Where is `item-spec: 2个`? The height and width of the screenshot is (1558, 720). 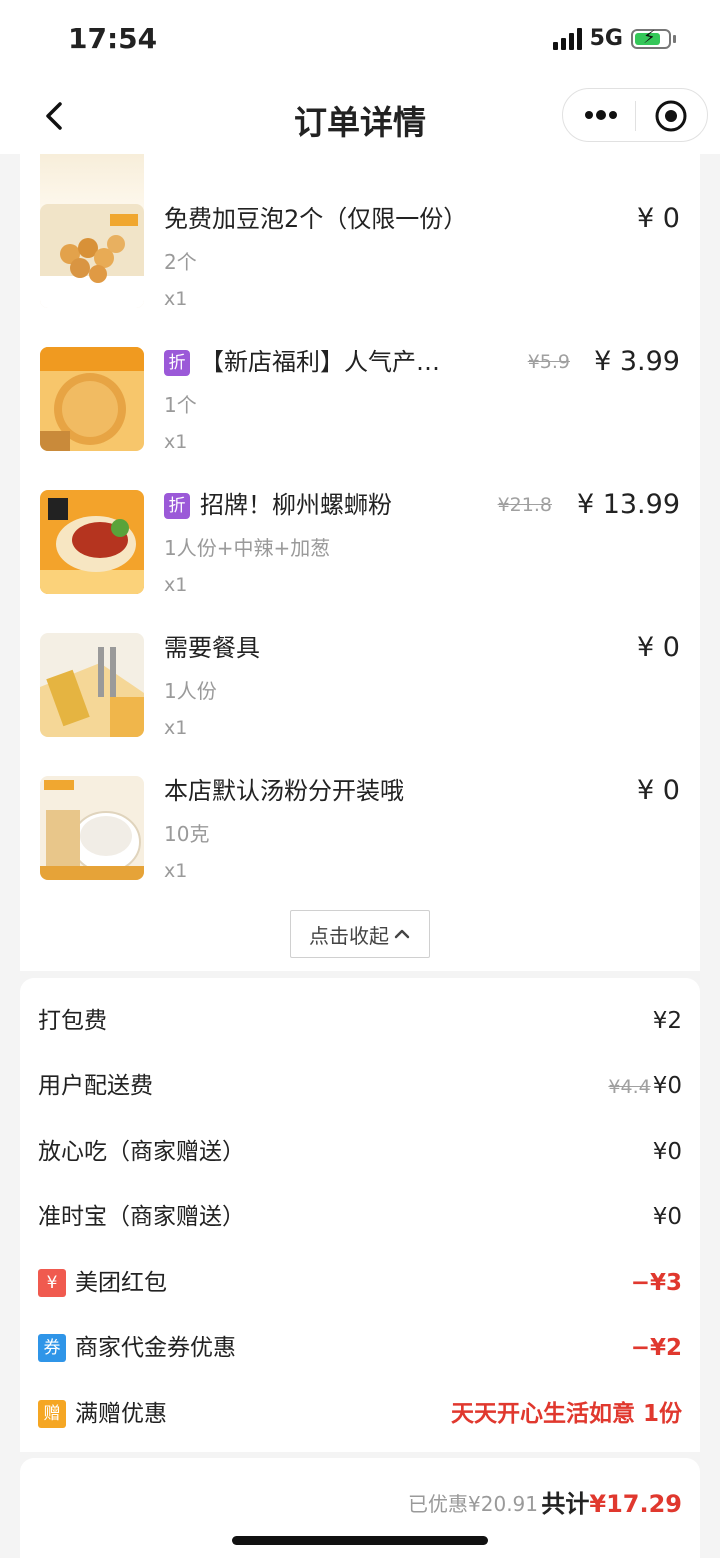 item-spec: 2个 is located at coordinates (180, 262).